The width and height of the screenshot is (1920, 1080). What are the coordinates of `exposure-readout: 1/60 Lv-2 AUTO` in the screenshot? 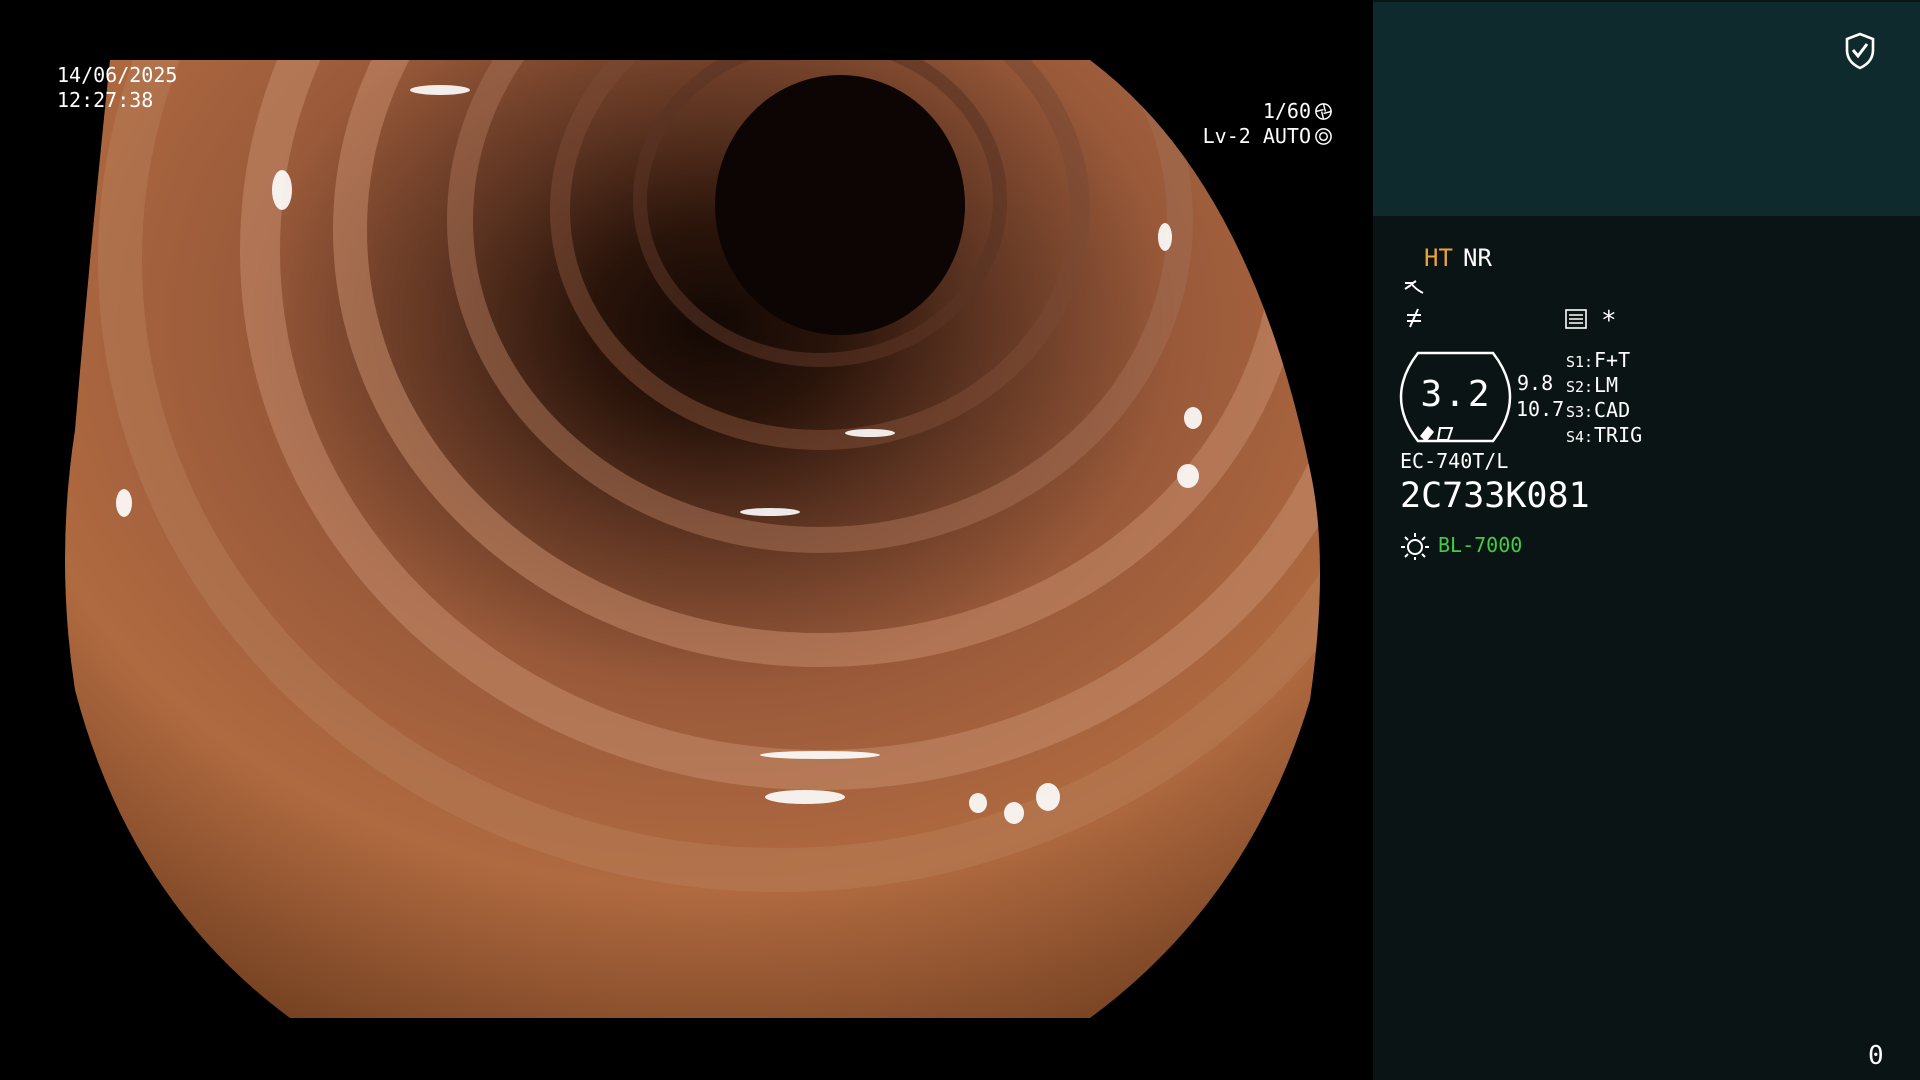 It's located at (1268, 124).